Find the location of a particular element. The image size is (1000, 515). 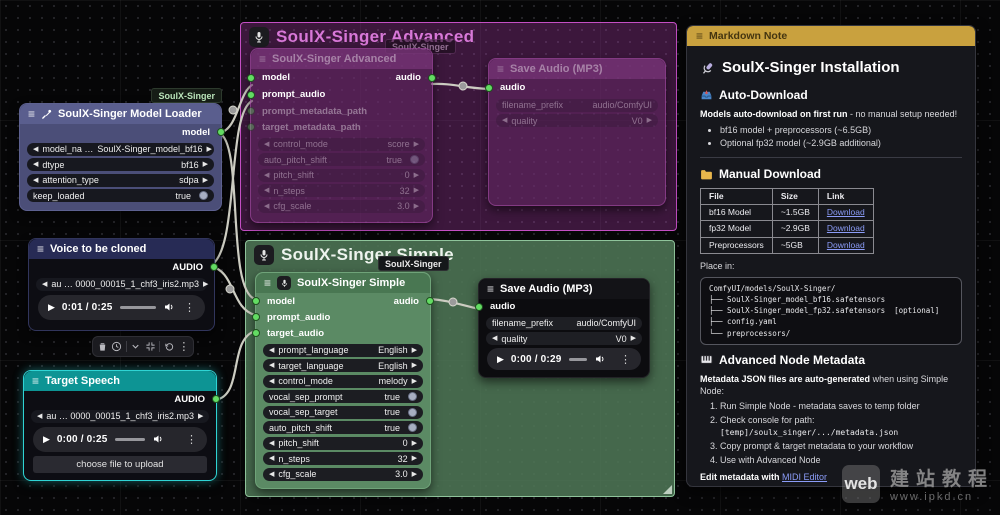

widget-dtype: ◀ dtype bf16 ▶ is located at coordinates (120, 164).